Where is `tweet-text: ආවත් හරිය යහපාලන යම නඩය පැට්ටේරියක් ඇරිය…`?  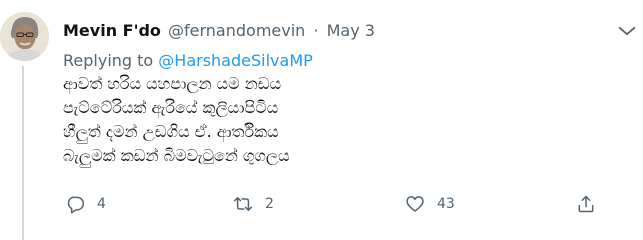 tweet-text: ආවත් හරිය යහපාලන යම නඩය පැට්ටේරියක් ඇරිය… is located at coordinates (176, 119).